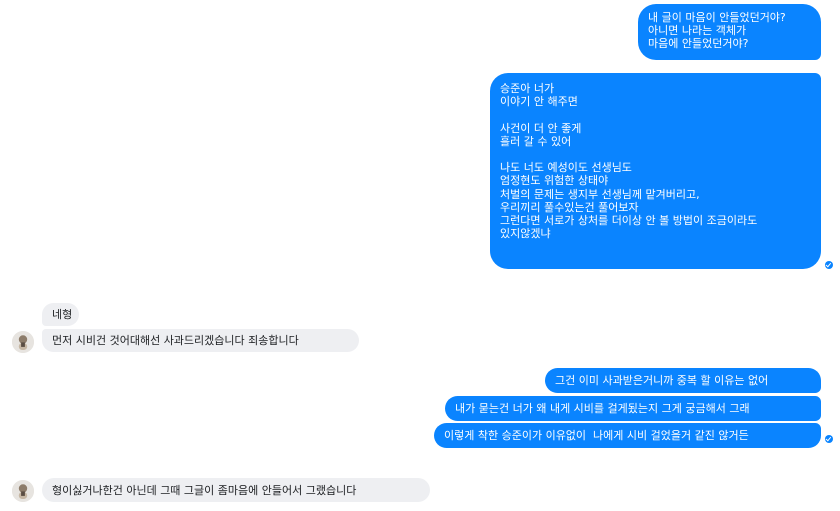 The height and width of the screenshot is (511, 840). I want to click on received-message: 먼저 시비건 것어대해선 사과드리겠습니다 죄송합니다, so click(200, 340).